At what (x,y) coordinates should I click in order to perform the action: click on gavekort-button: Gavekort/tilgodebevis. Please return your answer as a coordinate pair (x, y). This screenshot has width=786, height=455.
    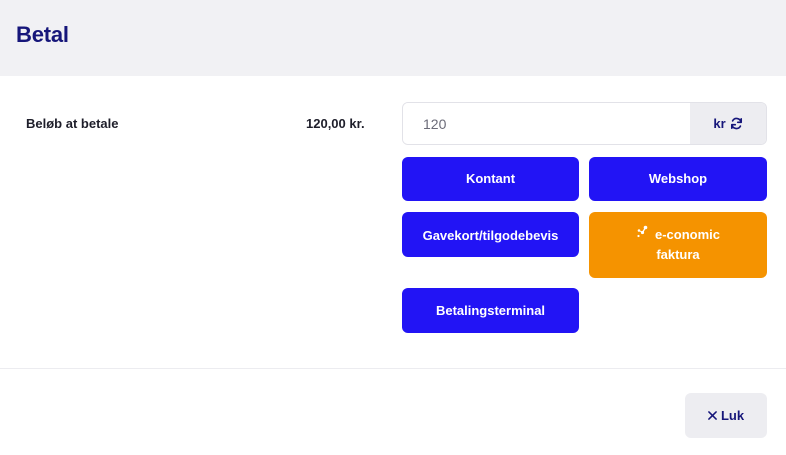
    Looking at the image, I should click on (490, 234).